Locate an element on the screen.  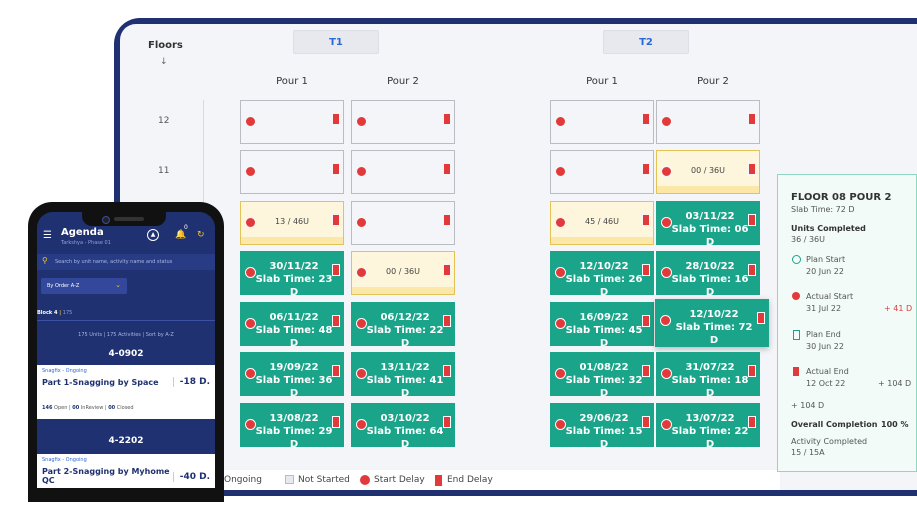
legend-end-delay: End Delay is located at coordinates (470, 480).